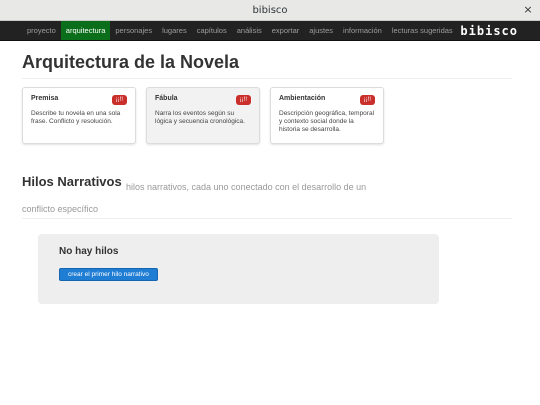 The height and width of the screenshot is (405, 540). Describe the element at coordinates (489, 30) in the screenshot. I see `brand-logo: bibisco` at that location.